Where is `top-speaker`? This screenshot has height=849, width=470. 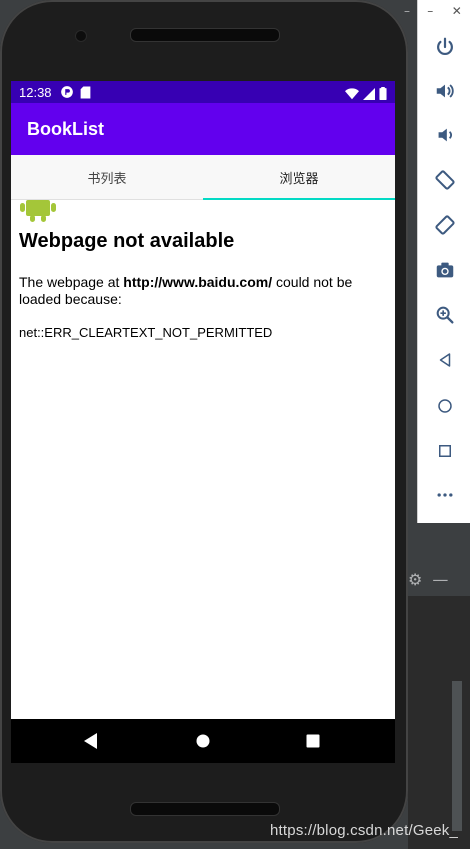
top-speaker is located at coordinates (205, 35).